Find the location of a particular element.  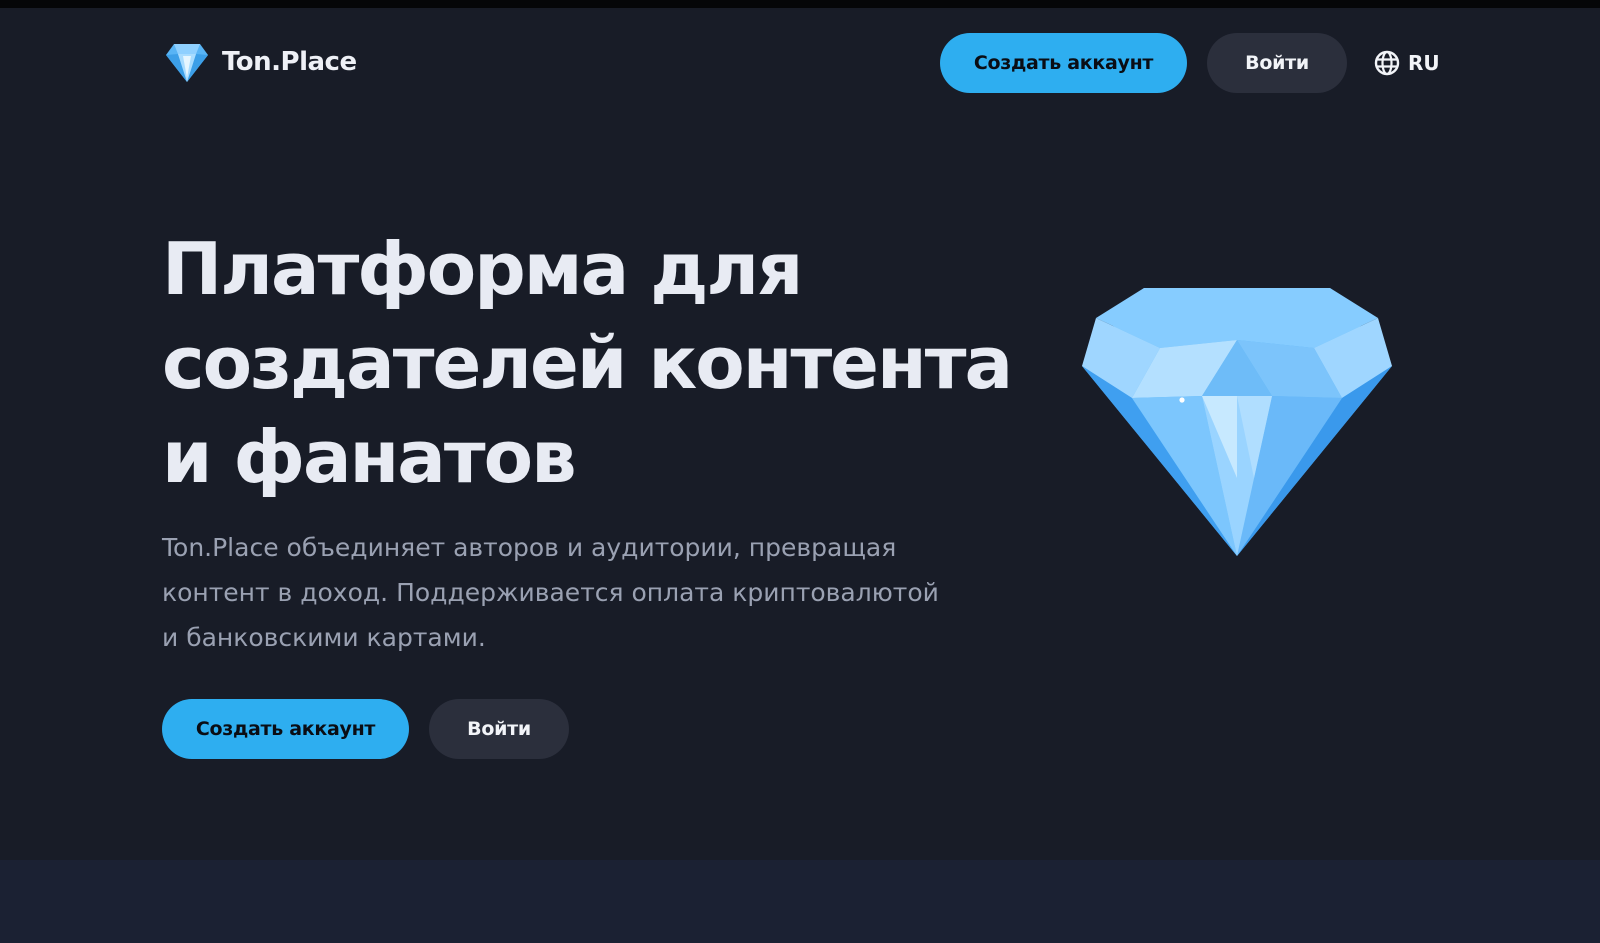

hero-subtitle-line: и банковскими картами. is located at coordinates (324, 637).